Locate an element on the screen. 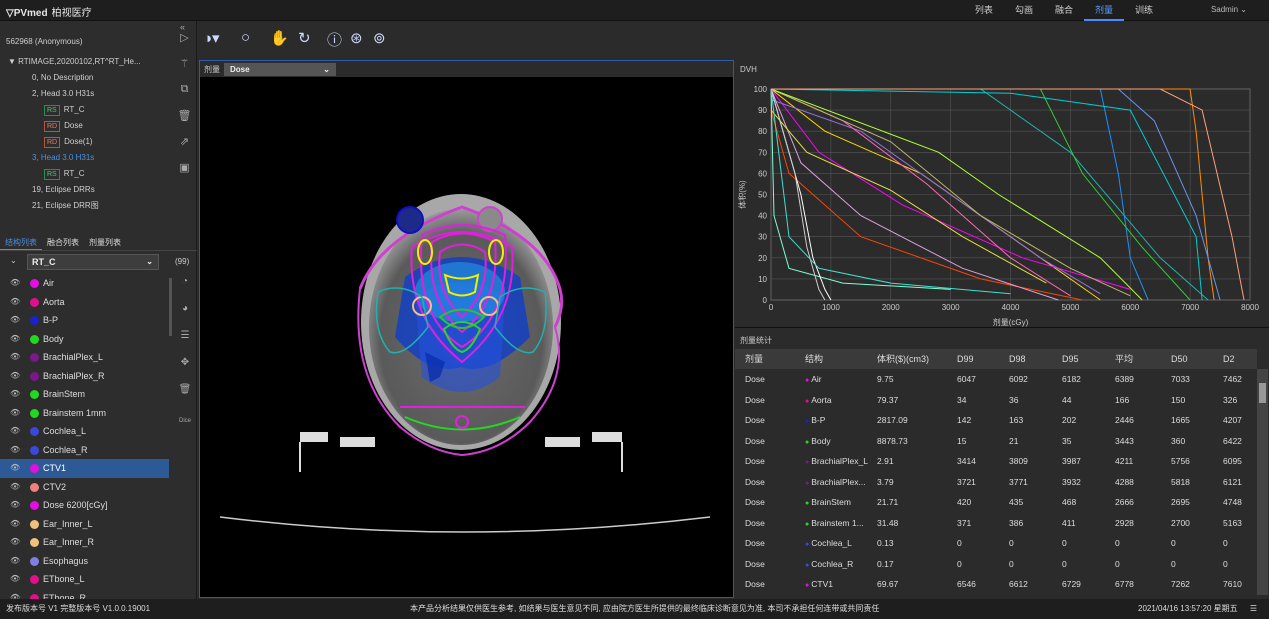  column-header: 结构 is located at coordinates (841, 359).